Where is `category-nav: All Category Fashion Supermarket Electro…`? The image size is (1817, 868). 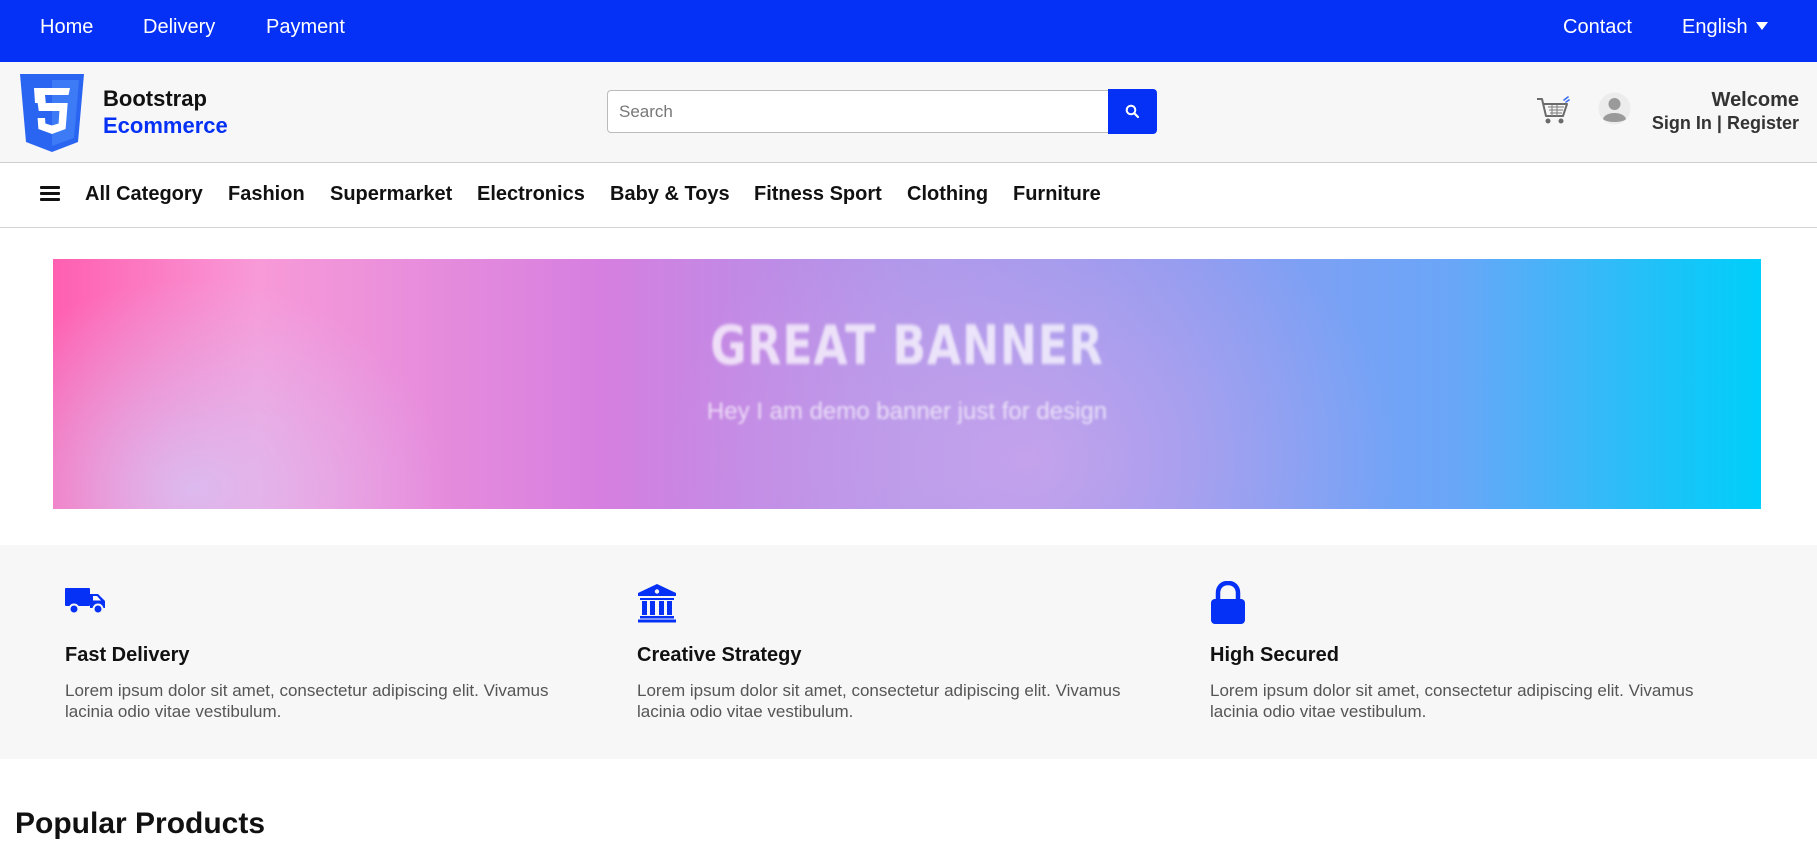
category-nav: All Category Fashion Supermarket Electro… is located at coordinates (908, 195).